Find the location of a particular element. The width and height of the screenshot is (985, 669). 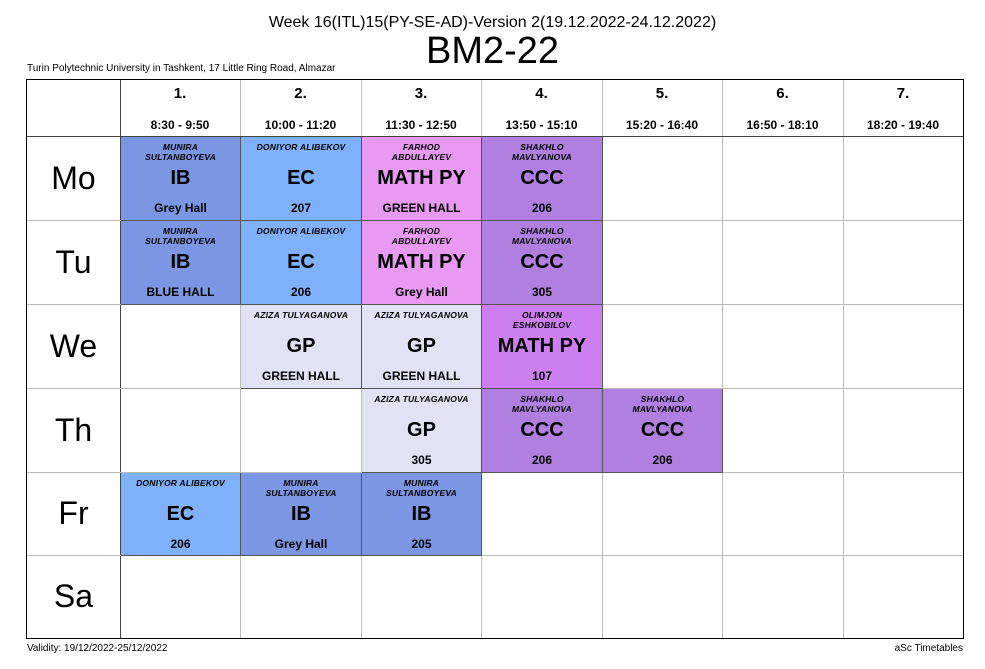

period-number: 5. is located at coordinates (662, 93).